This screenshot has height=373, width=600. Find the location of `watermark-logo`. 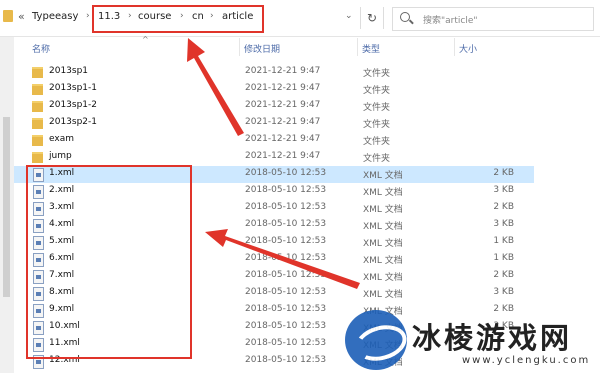

watermark-logo is located at coordinates (376, 340).